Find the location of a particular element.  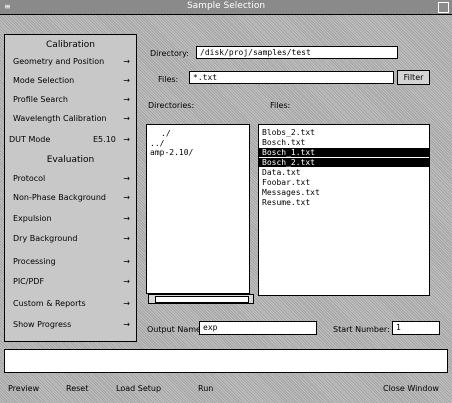

directory-field: /disk/proj/samples/test is located at coordinates (297, 52).